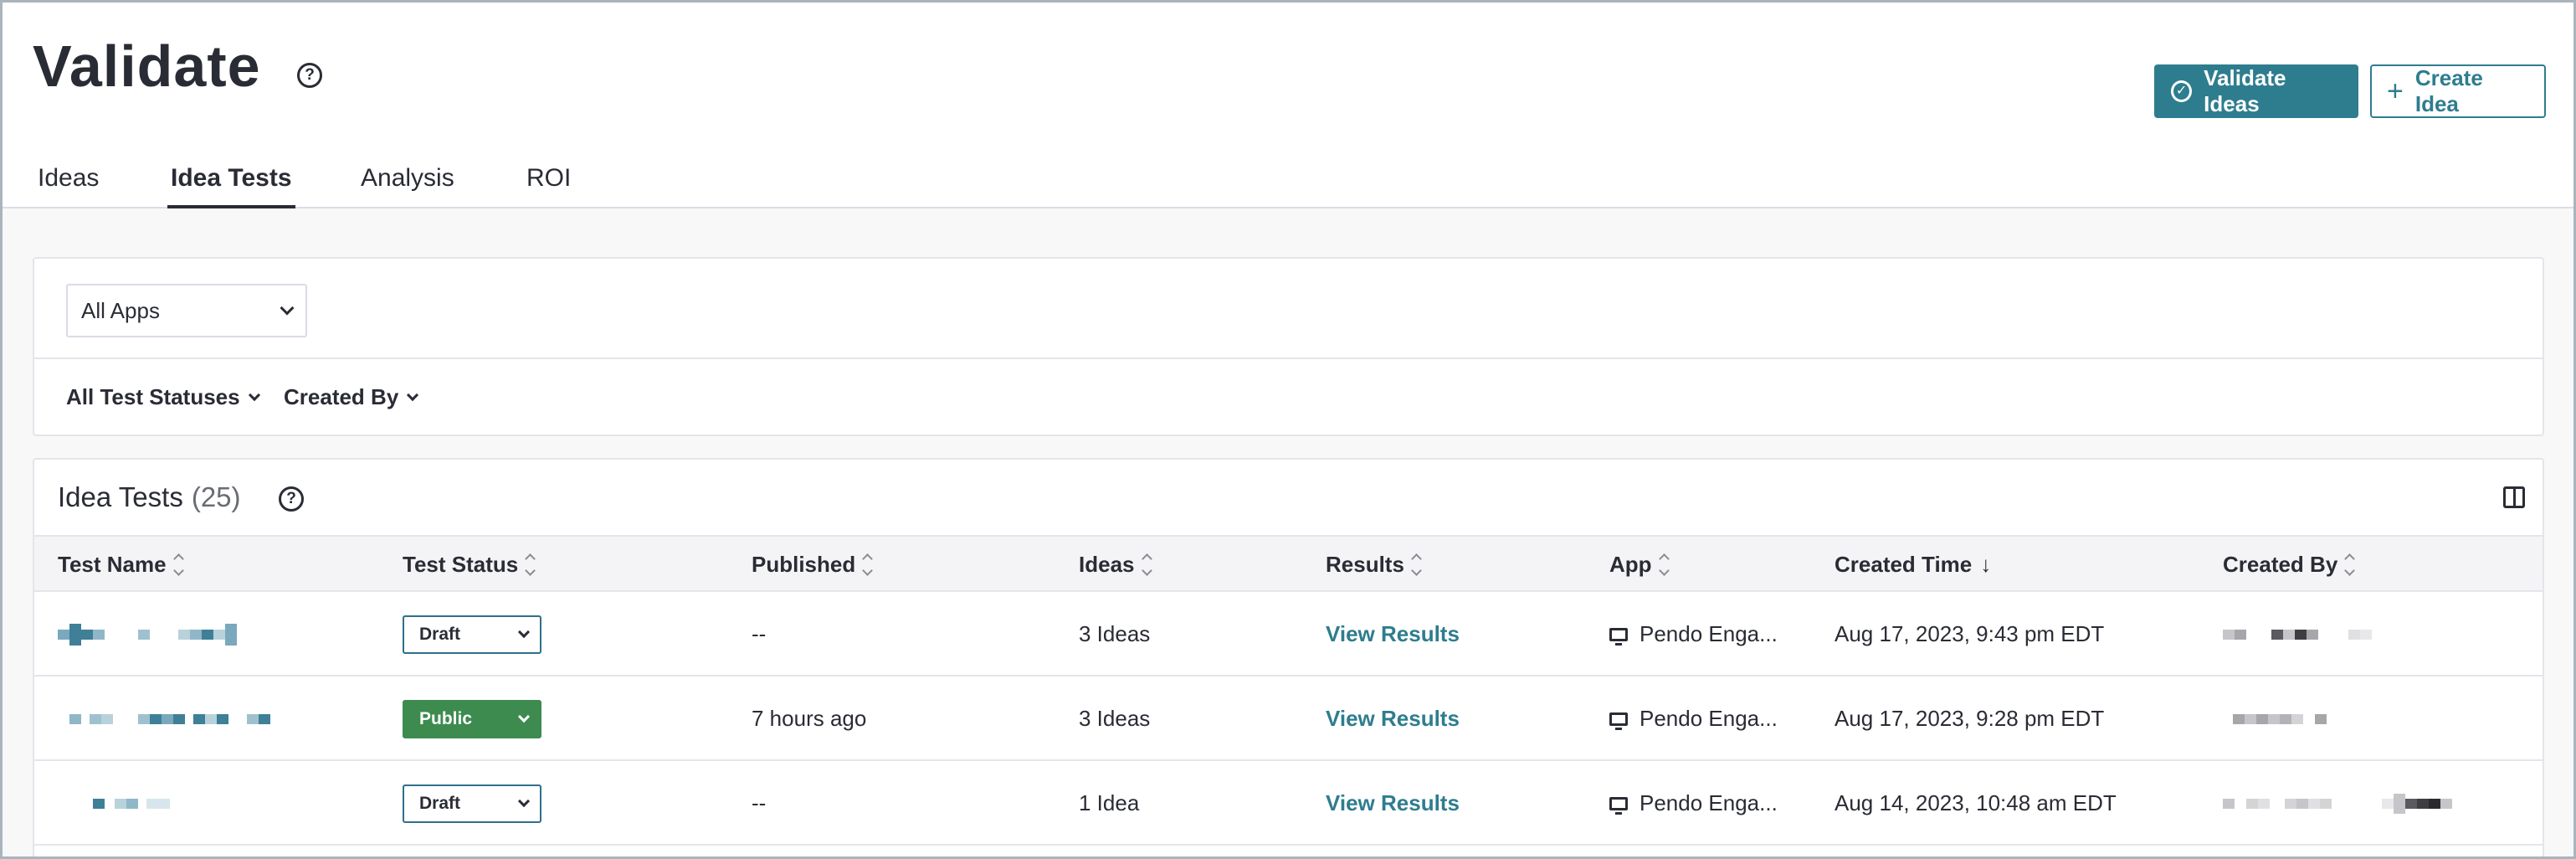 The width and height of the screenshot is (2576, 859). What do you see at coordinates (407, 185) in the screenshot?
I see `tab-analysis: Analysis` at bounding box center [407, 185].